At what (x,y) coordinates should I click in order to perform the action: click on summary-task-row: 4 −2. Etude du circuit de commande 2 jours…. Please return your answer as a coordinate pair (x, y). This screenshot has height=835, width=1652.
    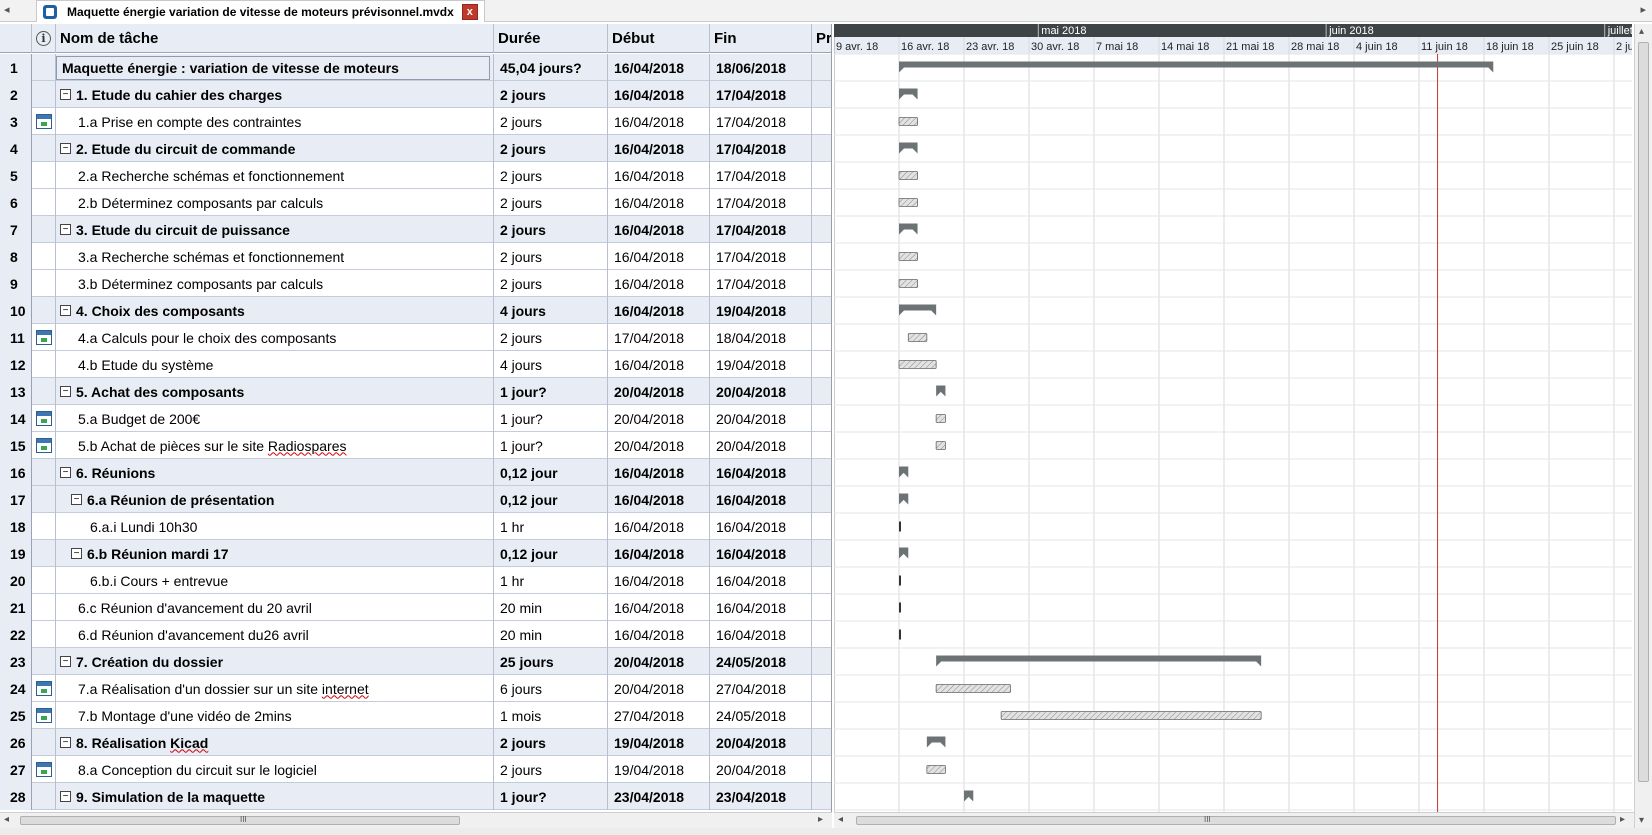
    Looking at the image, I should click on (415, 148).